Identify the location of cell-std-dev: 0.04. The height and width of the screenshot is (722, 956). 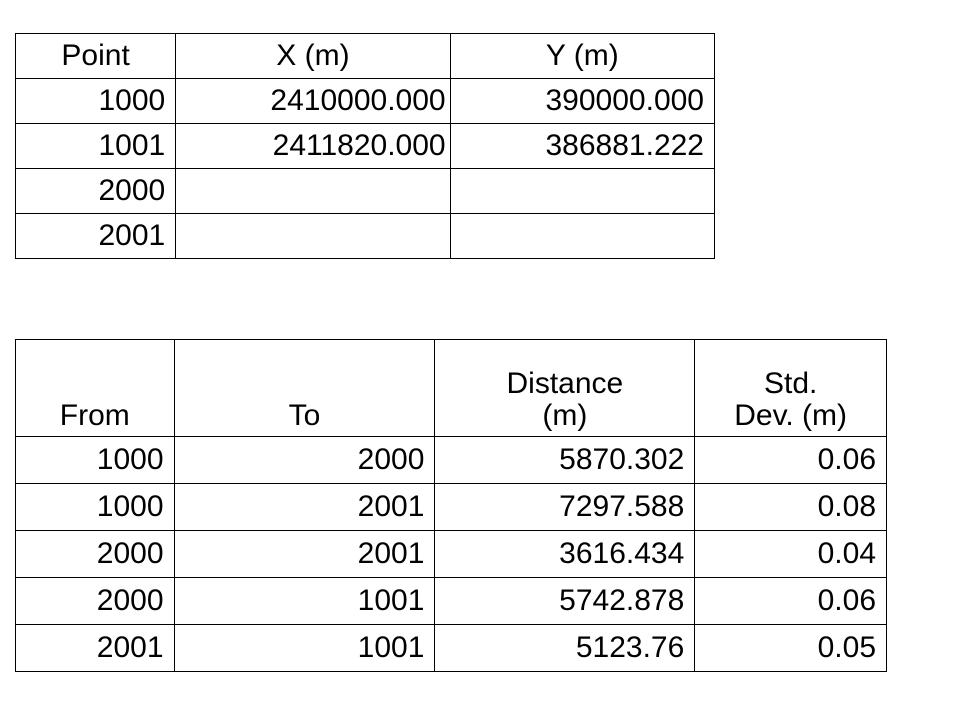
(790, 554).